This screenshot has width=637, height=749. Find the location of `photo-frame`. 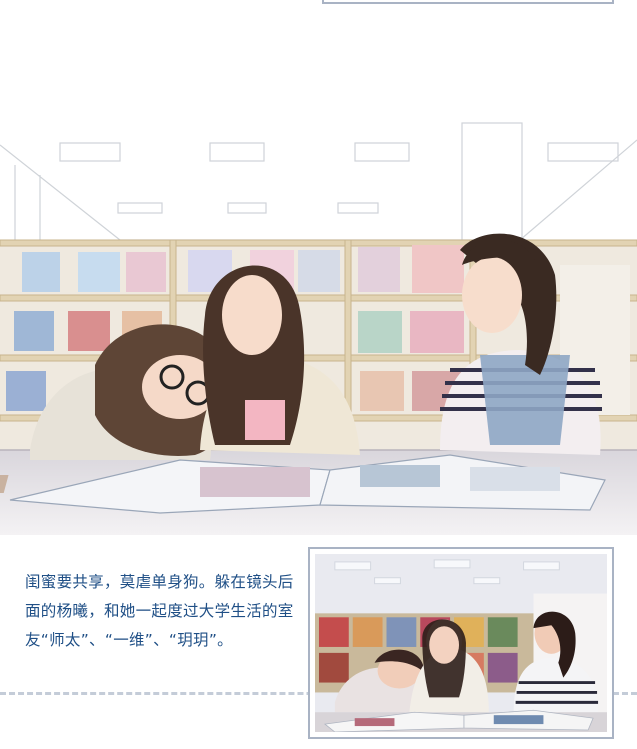

photo-frame is located at coordinates (461, 643).